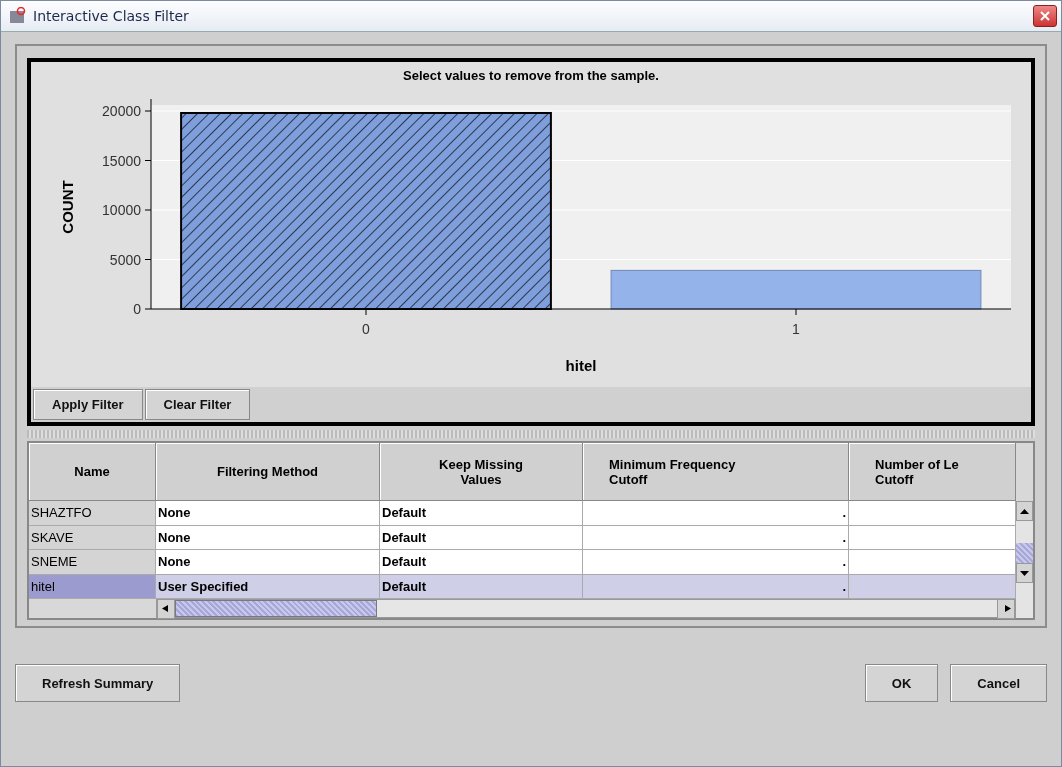 This screenshot has height=767, width=1062. What do you see at coordinates (796, 289) in the screenshot?
I see `bar` at bounding box center [796, 289].